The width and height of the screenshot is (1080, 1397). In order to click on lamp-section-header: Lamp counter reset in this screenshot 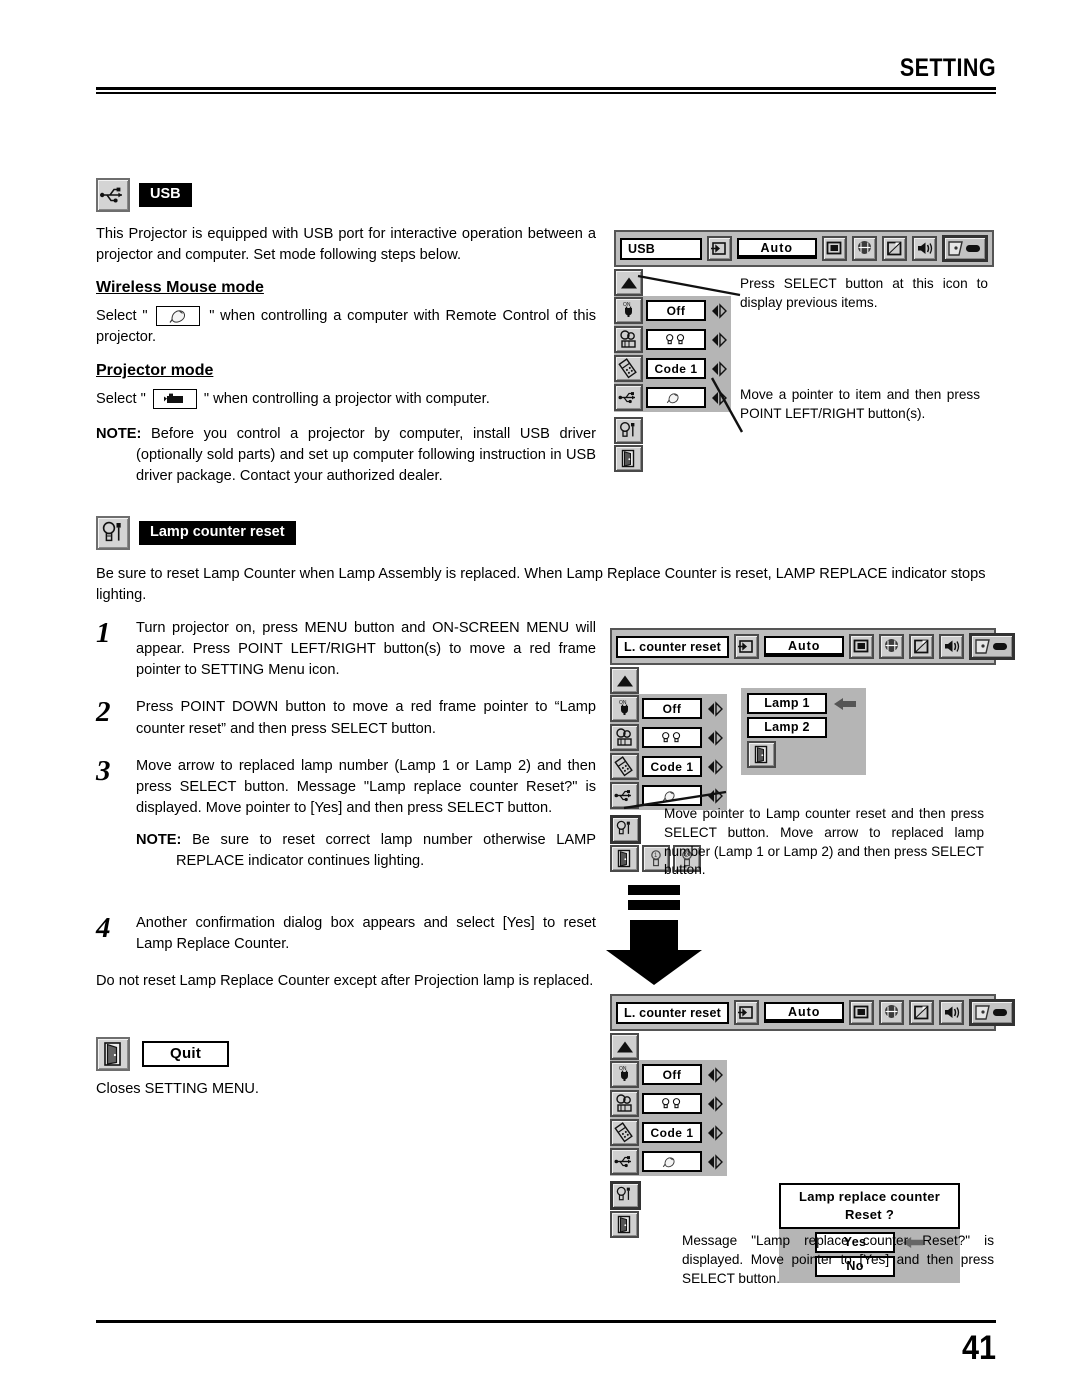, I will do `click(546, 533)`.